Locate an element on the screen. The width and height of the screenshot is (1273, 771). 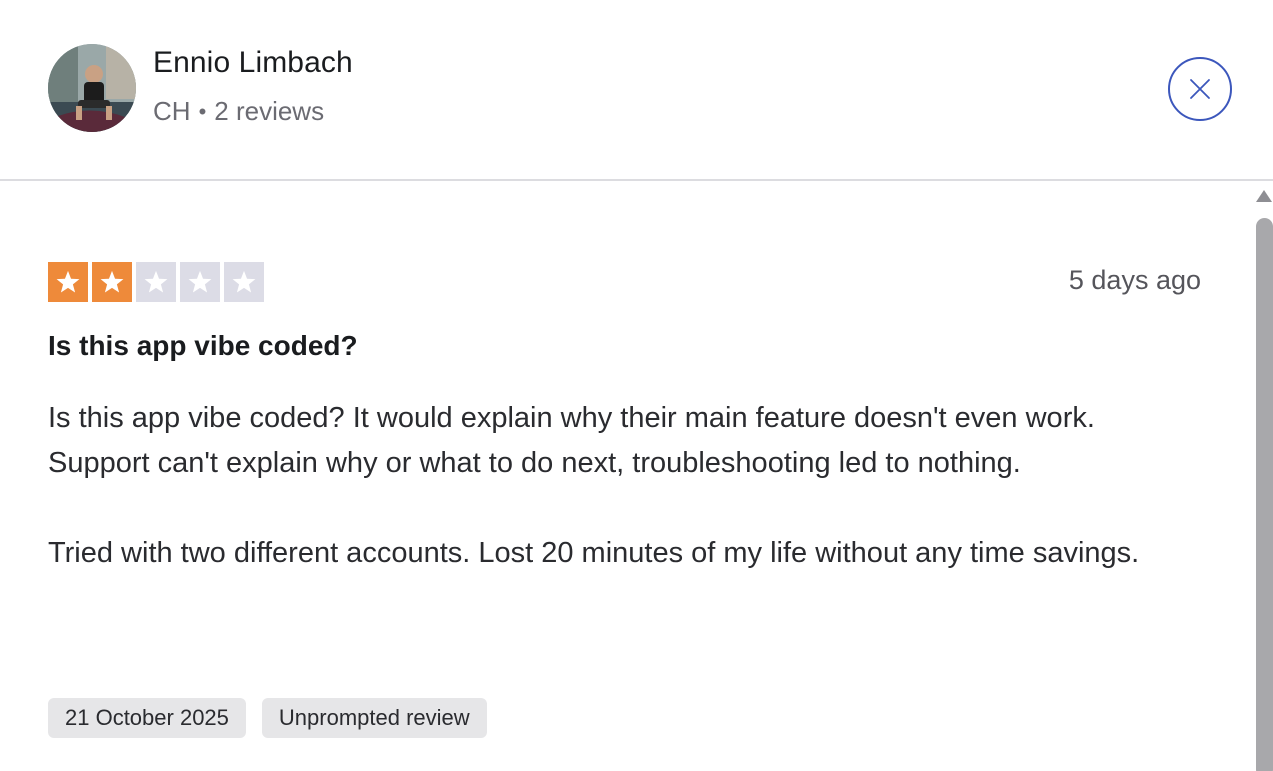
close-icon is located at coordinates (1200, 89).